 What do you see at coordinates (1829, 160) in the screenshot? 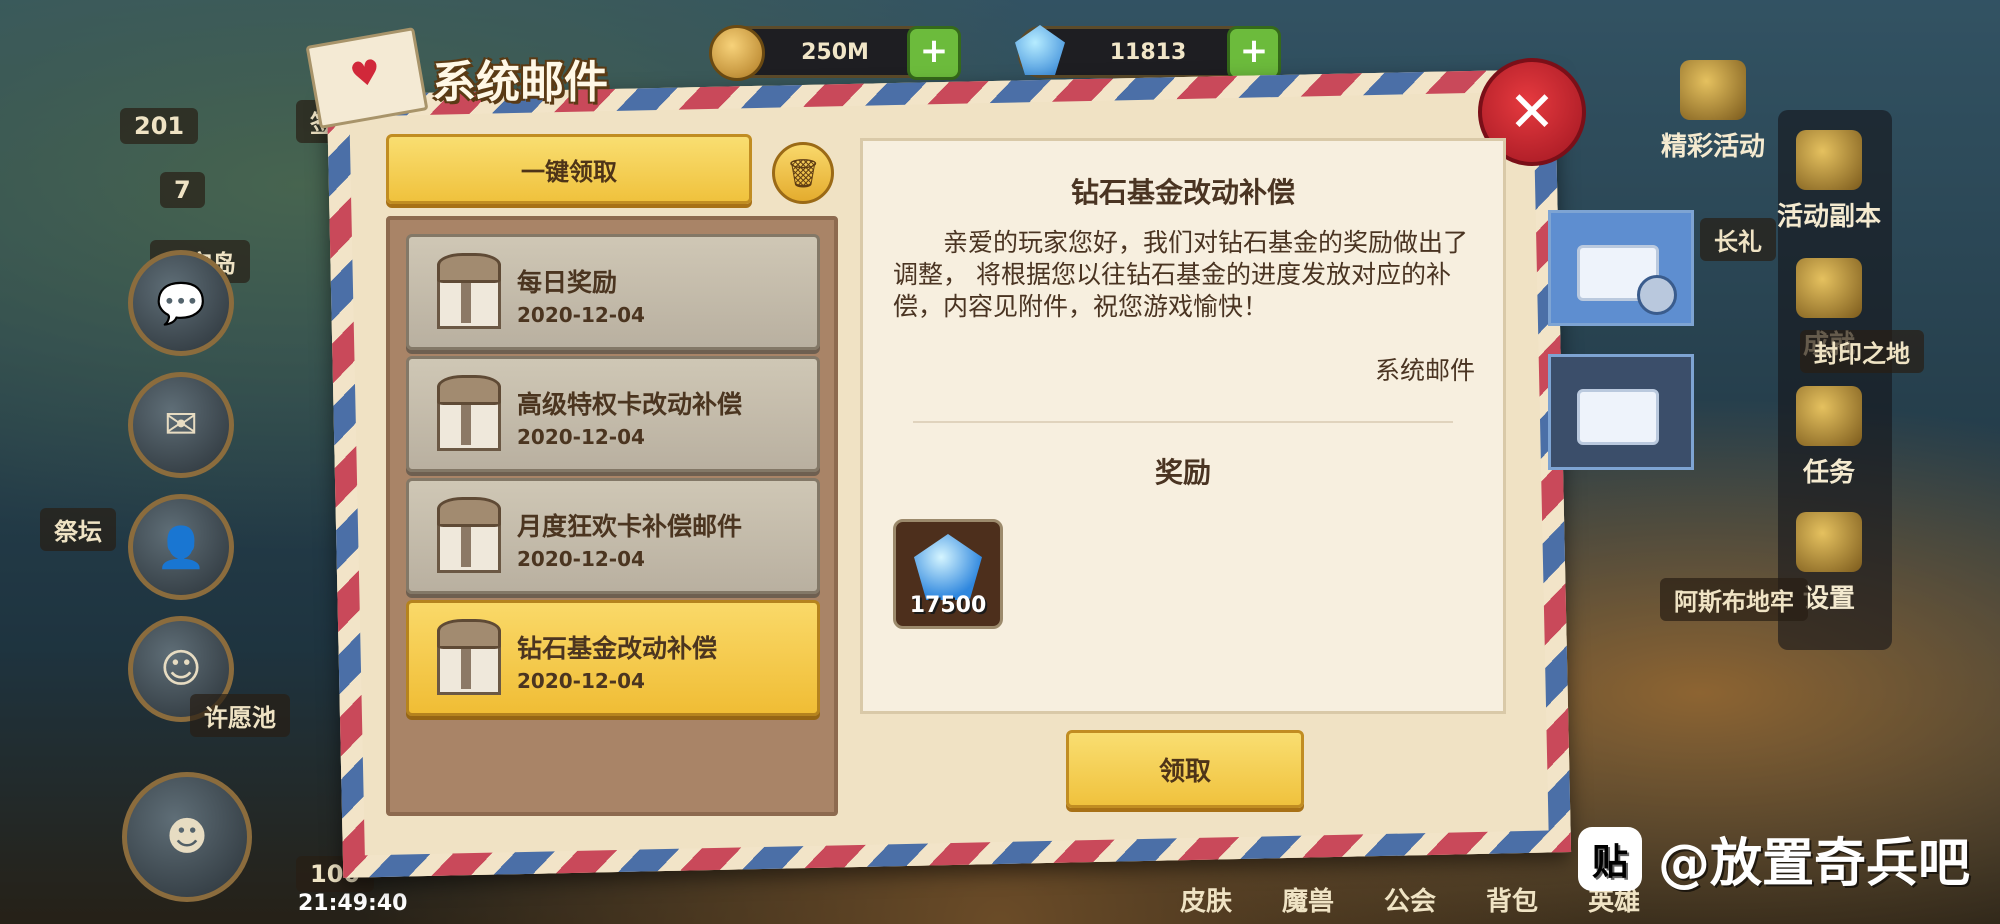
I see `castle-icon` at bounding box center [1829, 160].